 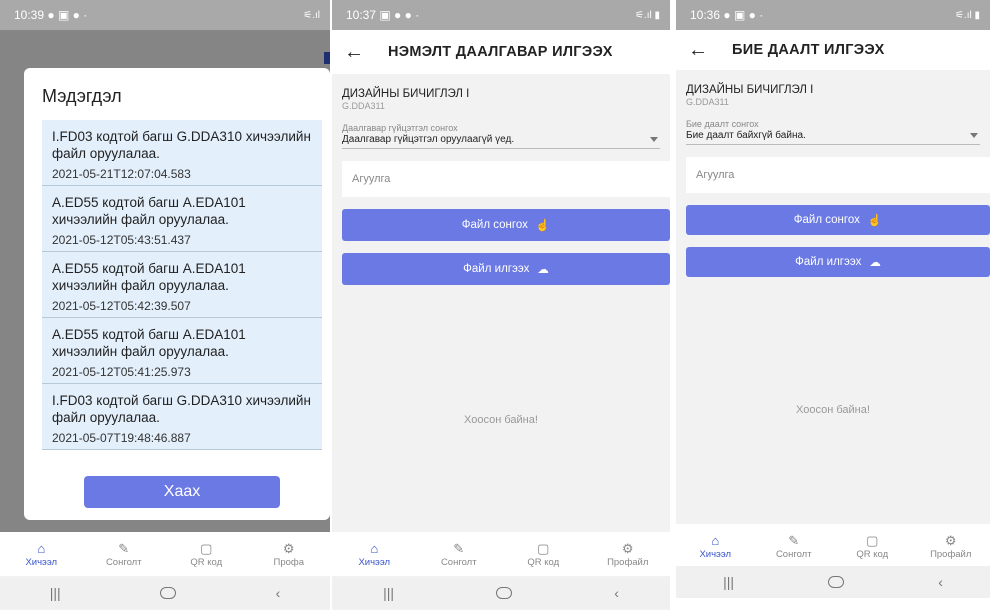 What do you see at coordinates (121, 438) in the screenshot?
I see `notification-time: 2021-05-07T19:48:46.887` at bounding box center [121, 438].